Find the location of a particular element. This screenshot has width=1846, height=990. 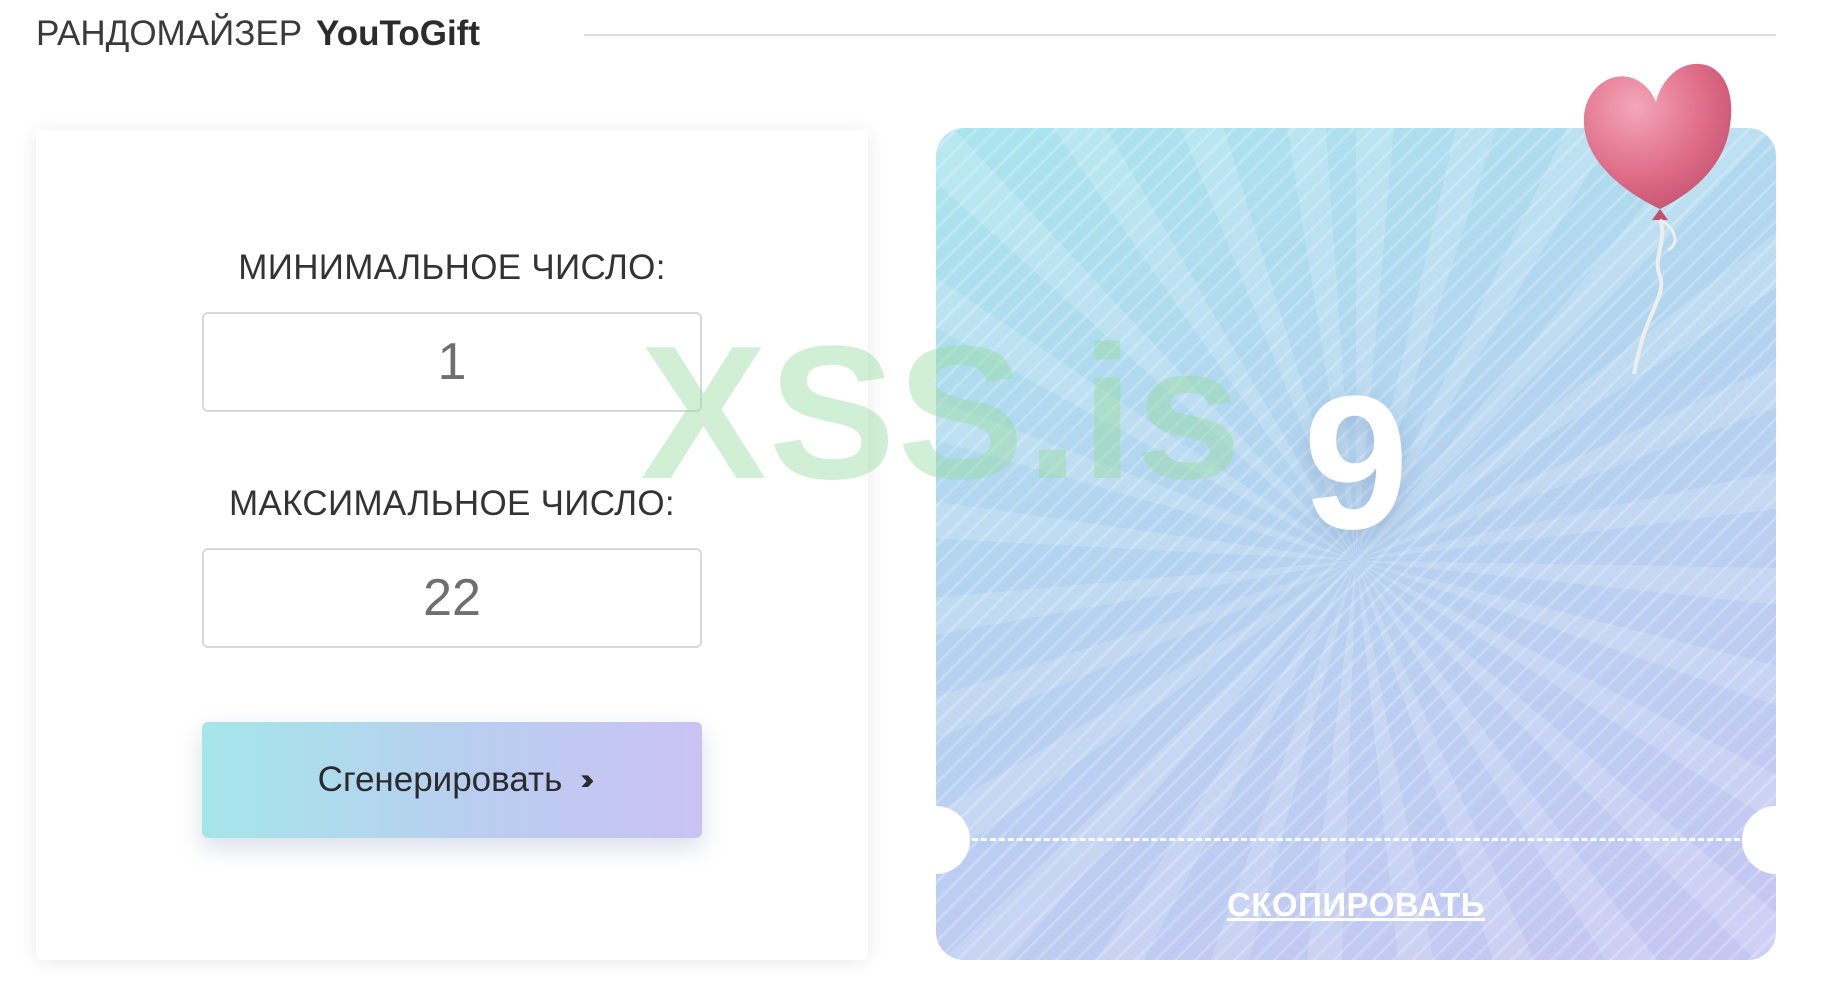

ticket-notch-right is located at coordinates (1776, 840).